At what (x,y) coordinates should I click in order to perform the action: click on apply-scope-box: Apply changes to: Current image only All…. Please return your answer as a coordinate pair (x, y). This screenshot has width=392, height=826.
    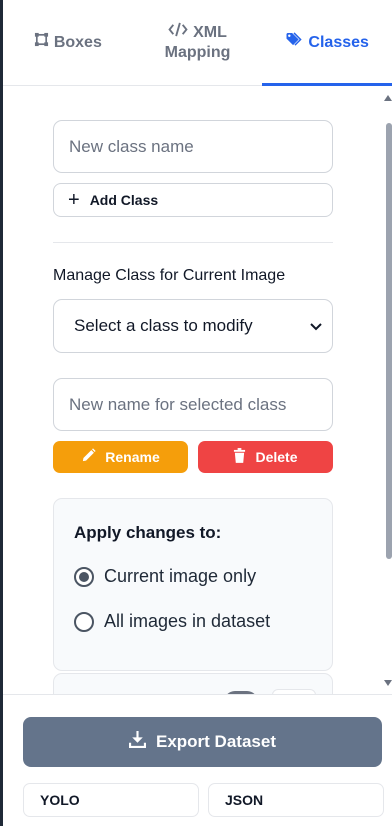
    Looking at the image, I should click on (193, 584).